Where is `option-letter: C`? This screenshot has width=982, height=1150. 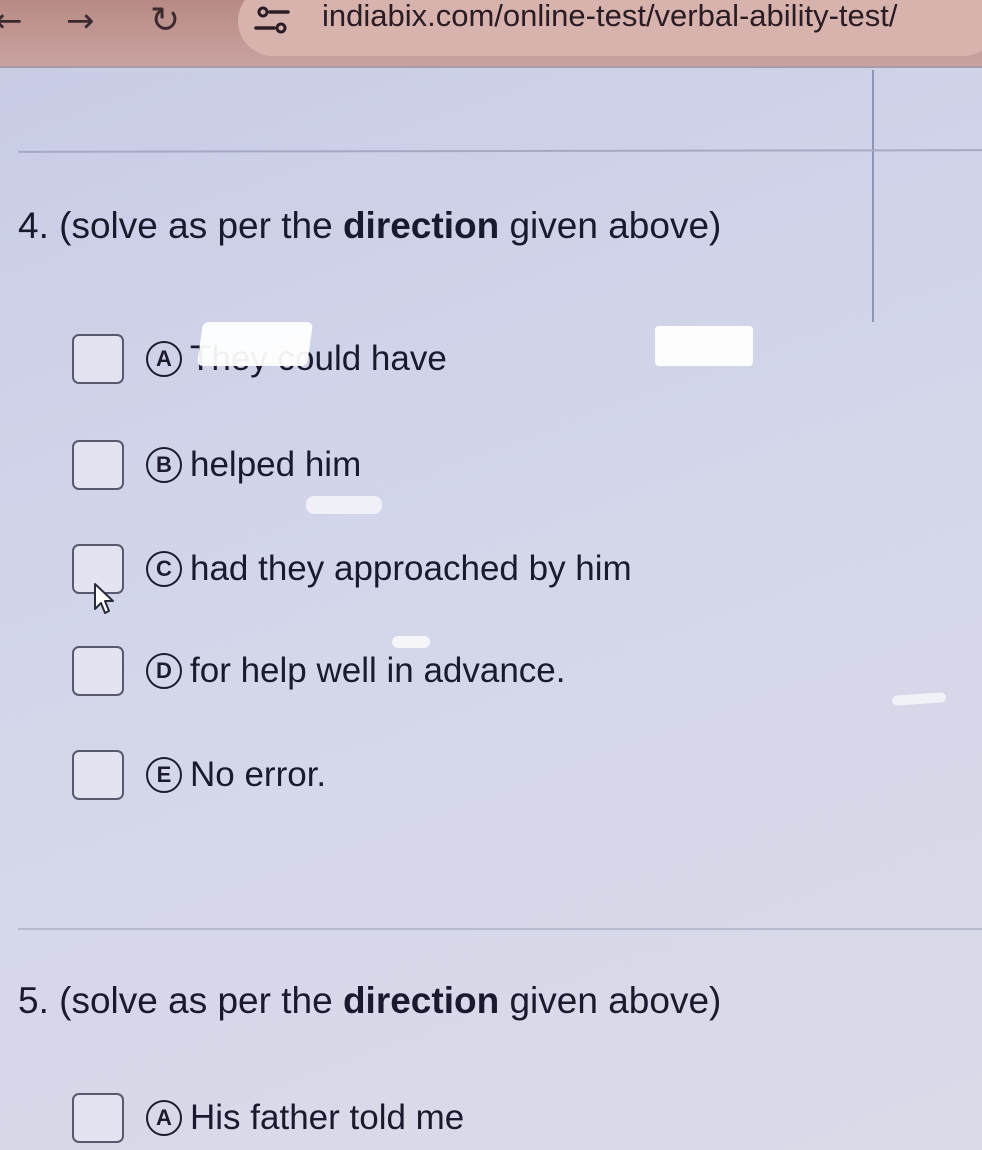 option-letter: C is located at coordinates (164, 569).